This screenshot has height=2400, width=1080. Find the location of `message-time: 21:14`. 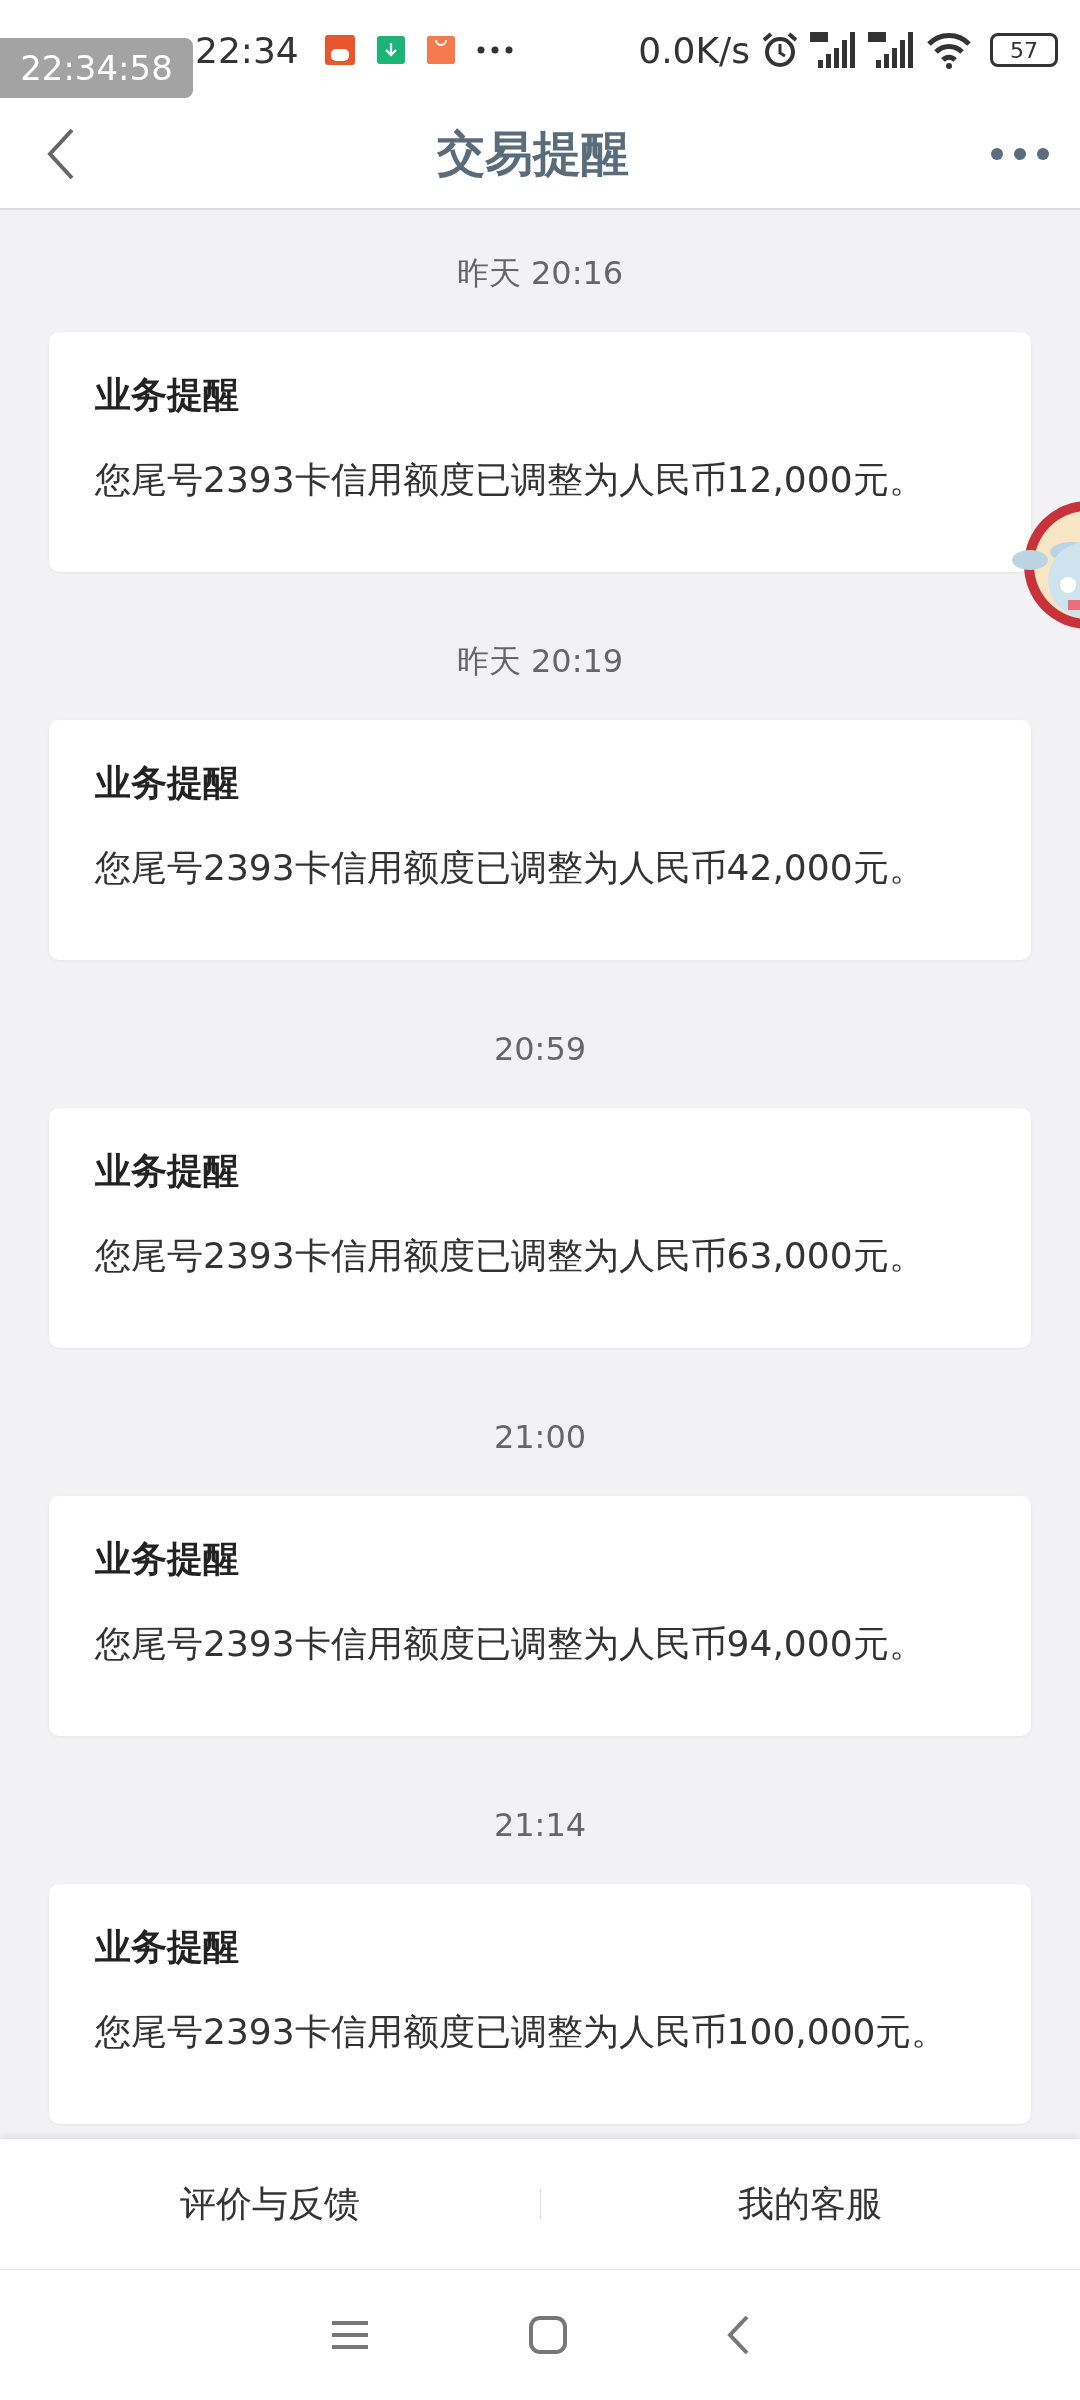

message-time: 21:14 is located at coordinates (540, 1825).